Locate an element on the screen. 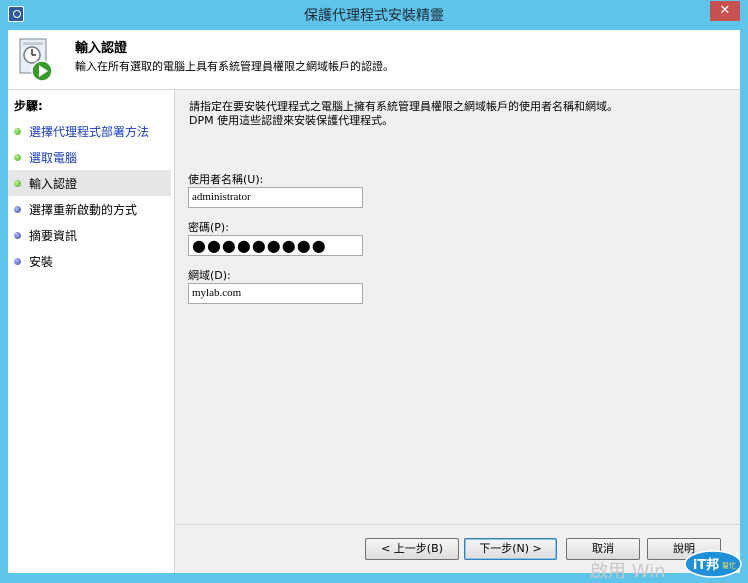 The height and width of the screenshot is (583, 748). ithome-logo-icon: iT邦 幫忙 is located at coordinates (713, 564).